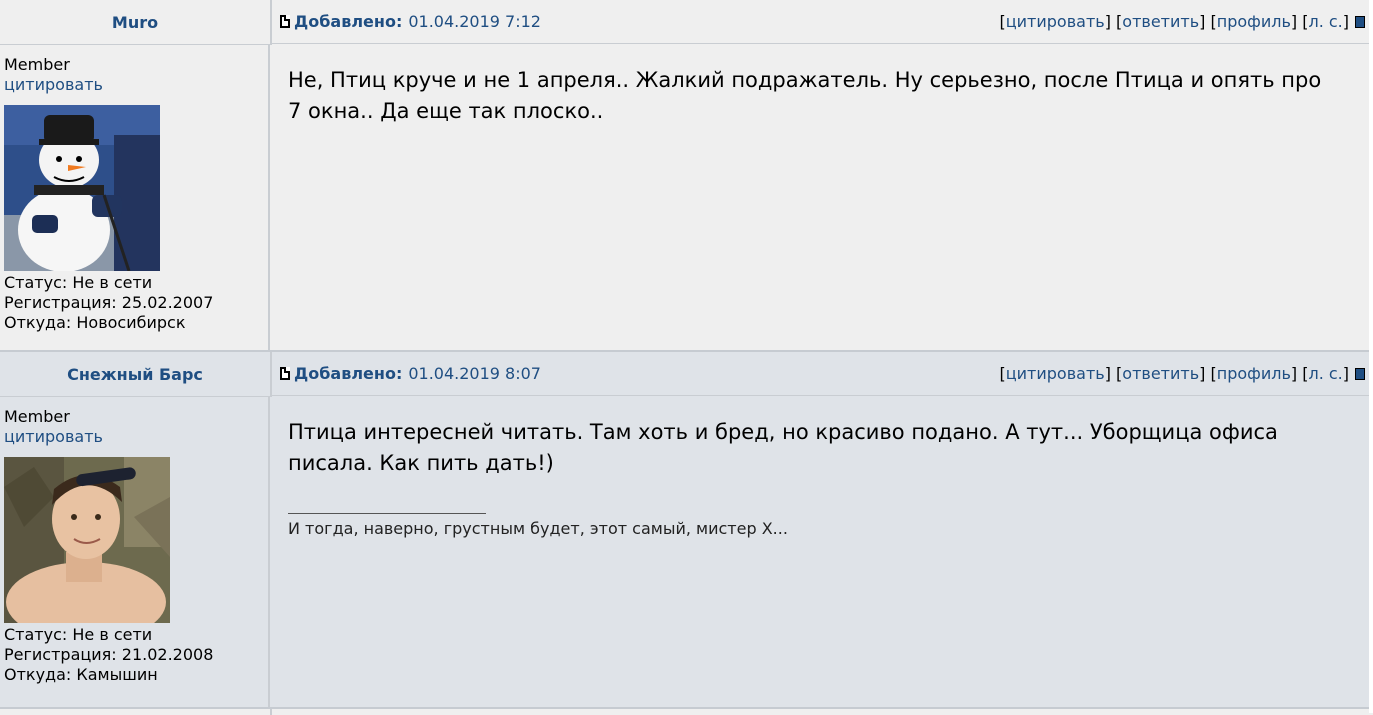 This screenshot has width=1373, height=715. Describe the element at coordinates (686, 711) in the screenshot. I see `next-post-edge` at that location.